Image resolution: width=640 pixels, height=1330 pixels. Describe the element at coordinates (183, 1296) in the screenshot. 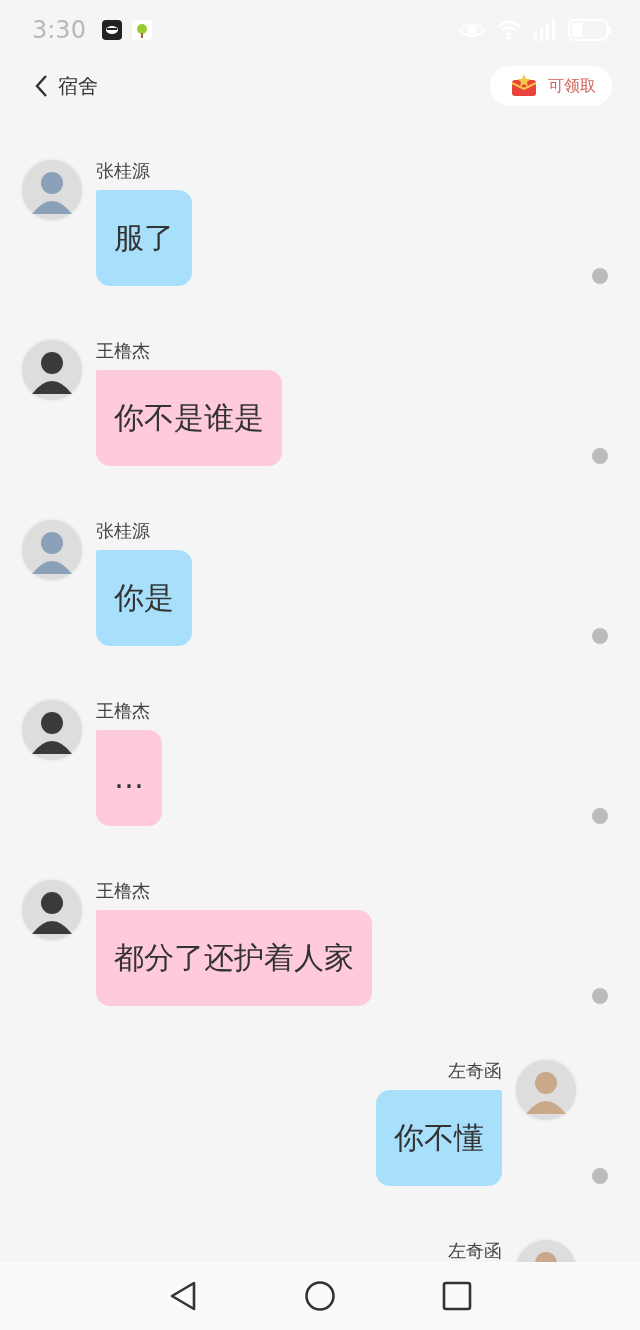

I see `back-nav-icon` at that location.